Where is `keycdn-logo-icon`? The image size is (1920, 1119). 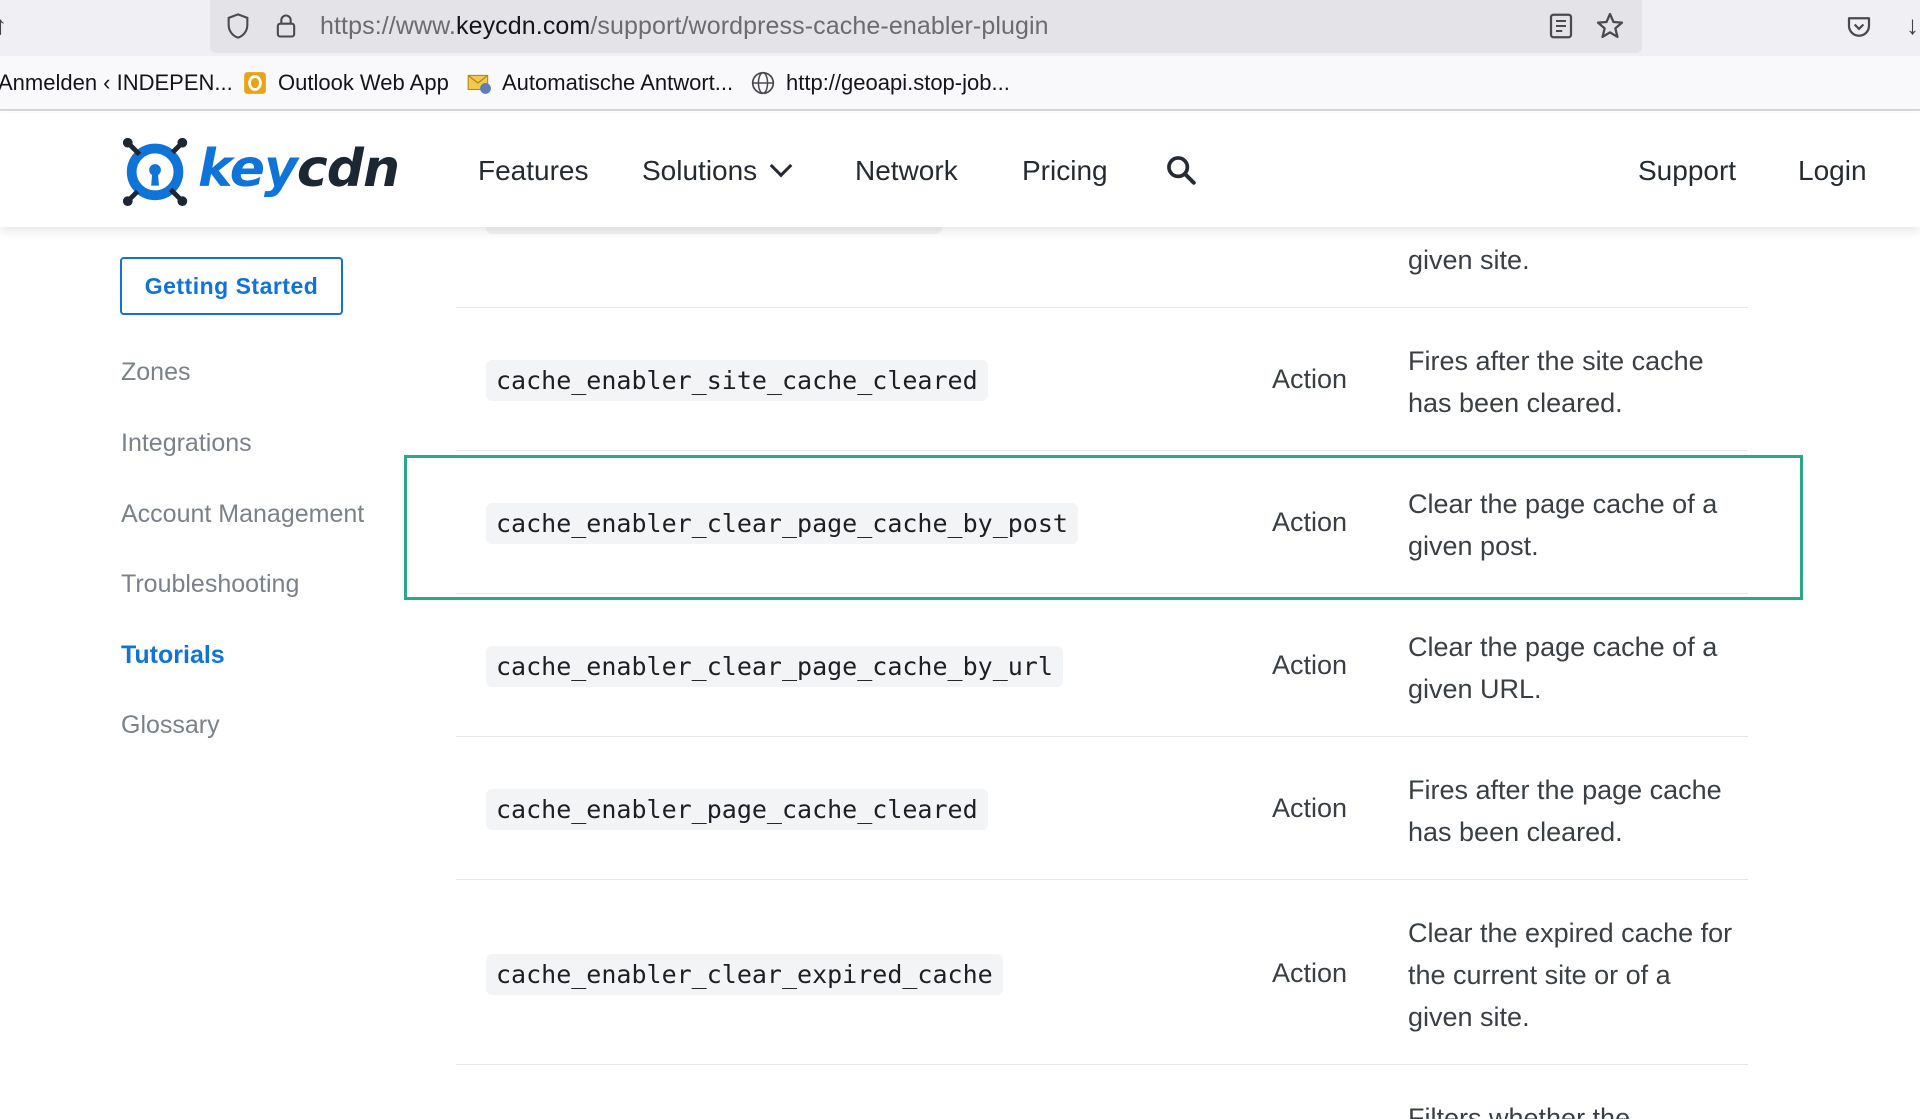
keycdn-logo-icon is located at coordinates (155, 172).